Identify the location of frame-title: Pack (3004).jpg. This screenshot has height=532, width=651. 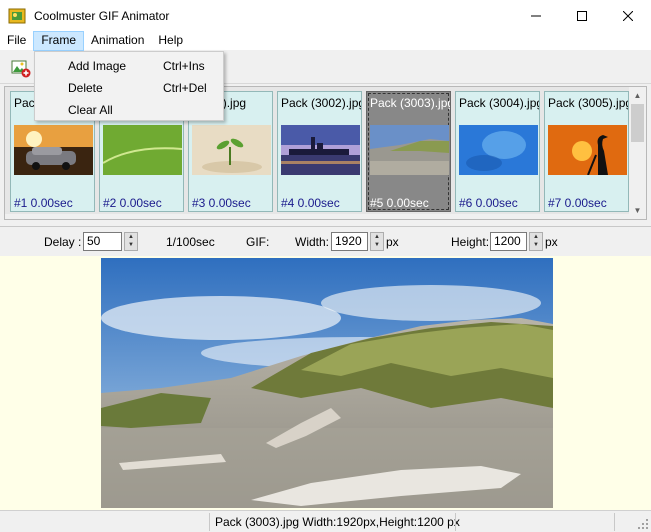
(499, 103).